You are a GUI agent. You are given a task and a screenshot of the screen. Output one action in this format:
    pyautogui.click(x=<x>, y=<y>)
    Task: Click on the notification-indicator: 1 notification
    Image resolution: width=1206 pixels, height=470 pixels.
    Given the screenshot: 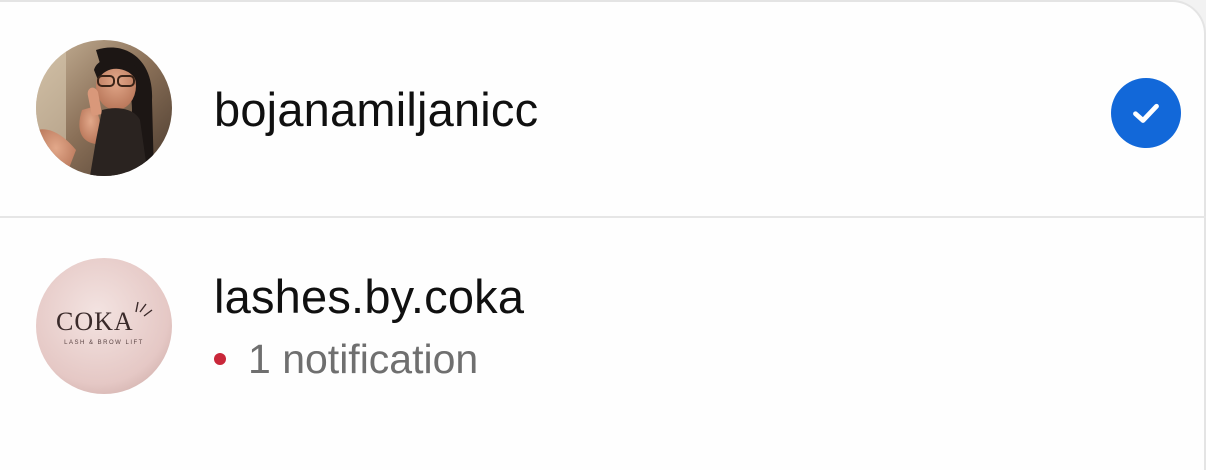 What is the action you would take?
    pyautogui.click(x=346, y=359)
    